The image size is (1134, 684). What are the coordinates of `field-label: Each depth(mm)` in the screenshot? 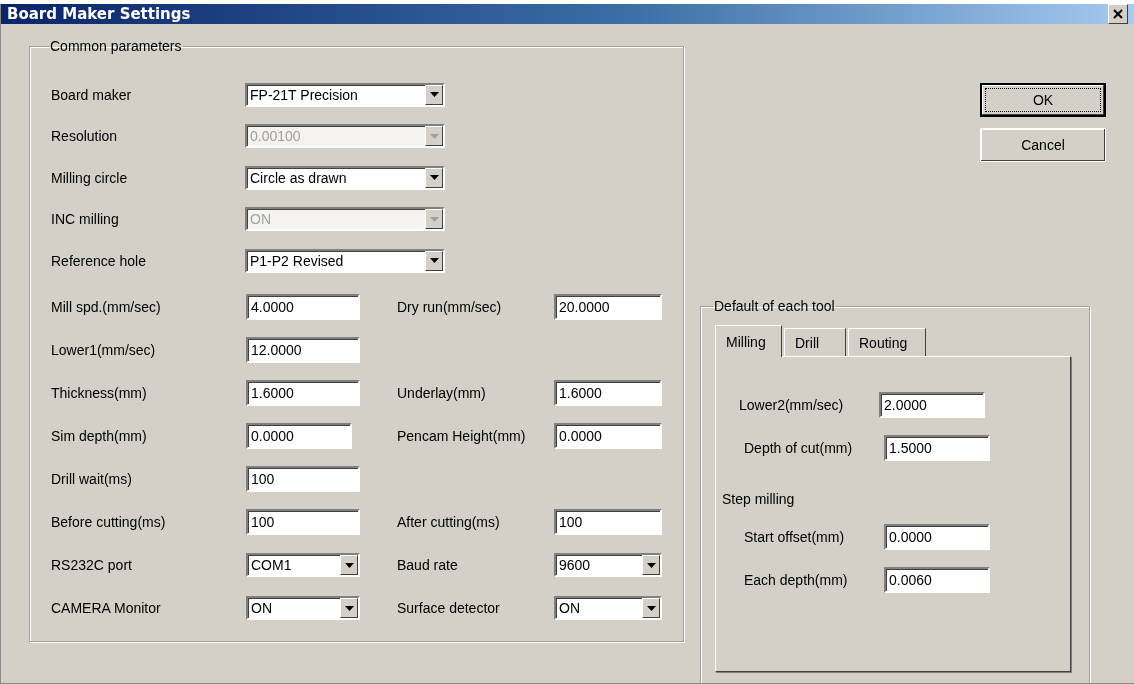 It's located at (796, 579).